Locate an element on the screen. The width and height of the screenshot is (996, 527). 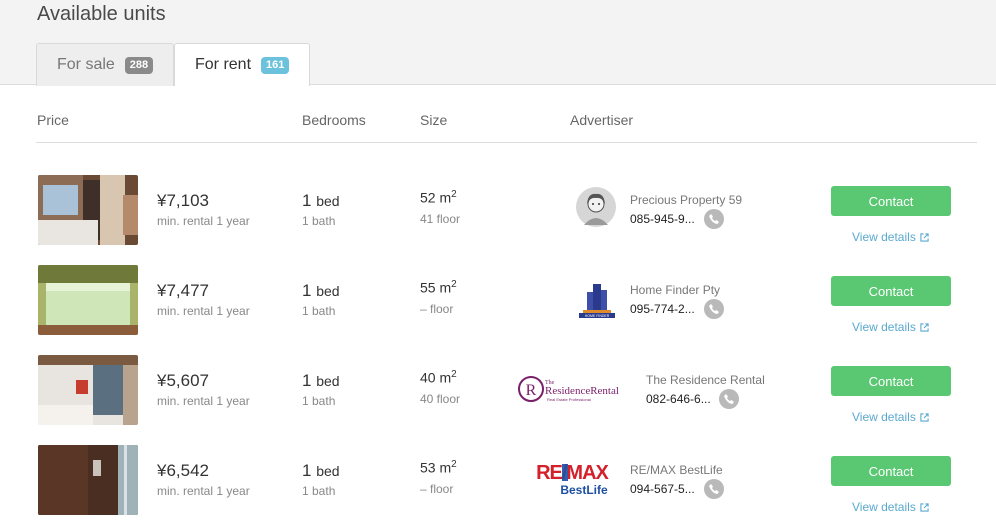
avatar-icon is located at coordinates (596, 209).